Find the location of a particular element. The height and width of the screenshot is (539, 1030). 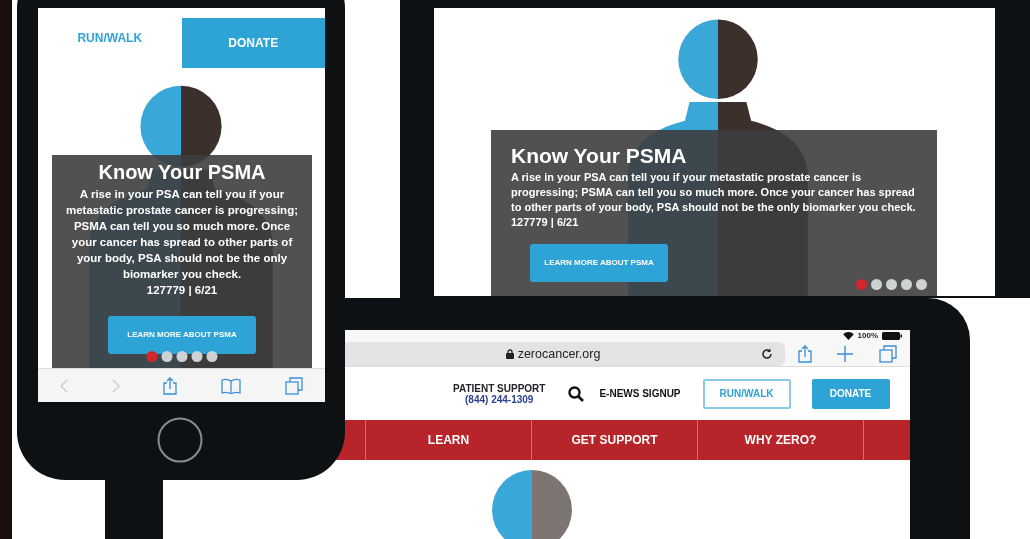

nav-link: GET SUPPORT is located at coordinates (615, 440).